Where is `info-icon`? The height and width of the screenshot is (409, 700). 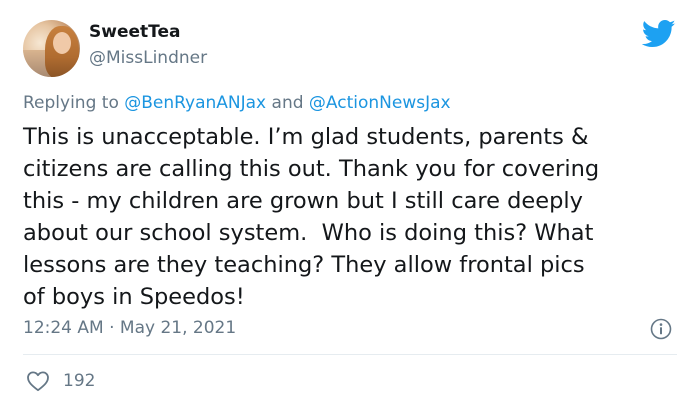 info-icon is located at coordinates (661, 329).